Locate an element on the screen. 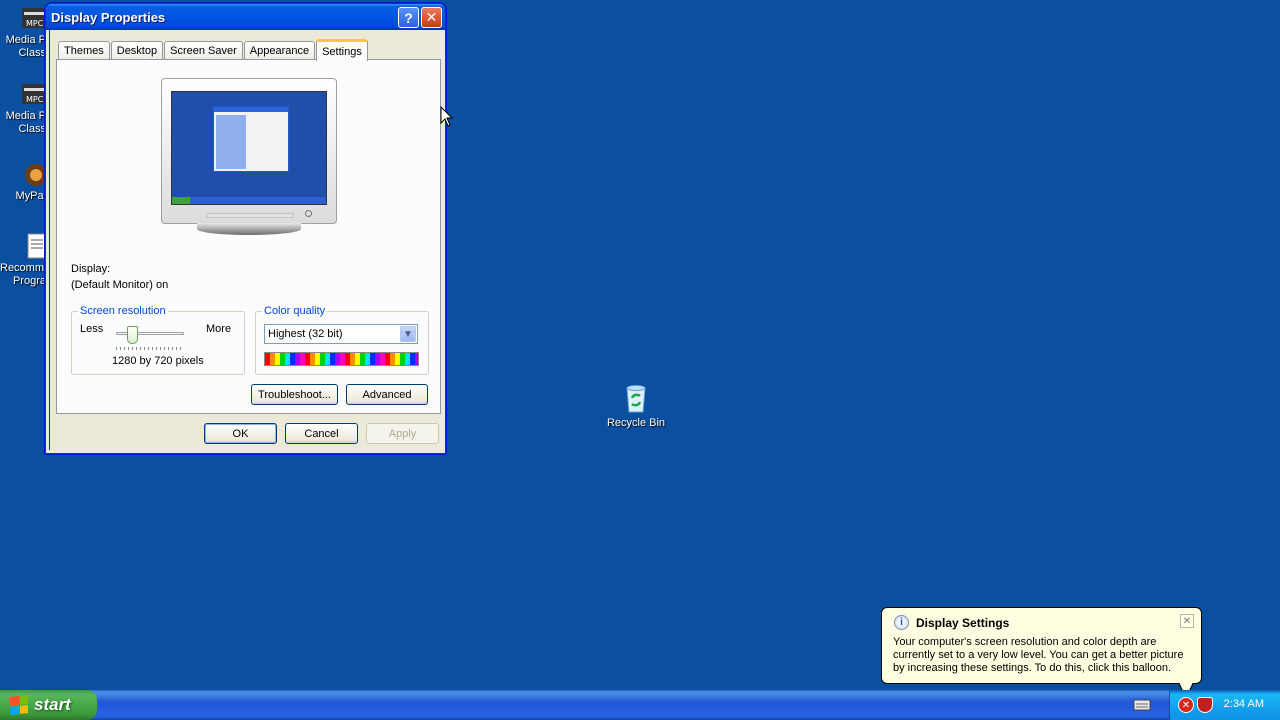  cancel-button: Cancel is located at coordinates (321, 433).